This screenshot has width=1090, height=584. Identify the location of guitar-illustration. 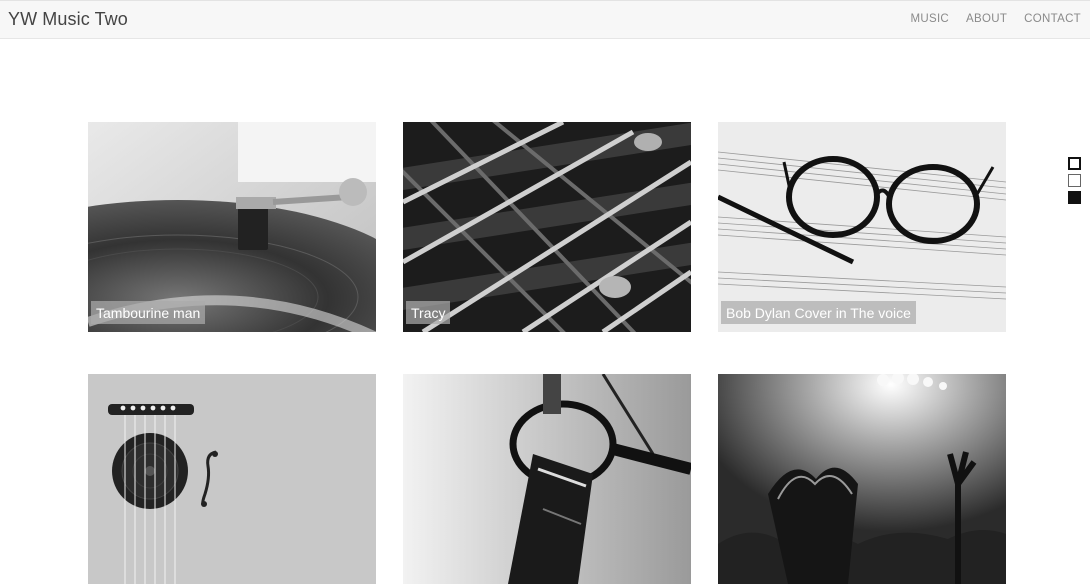
(232, 479).